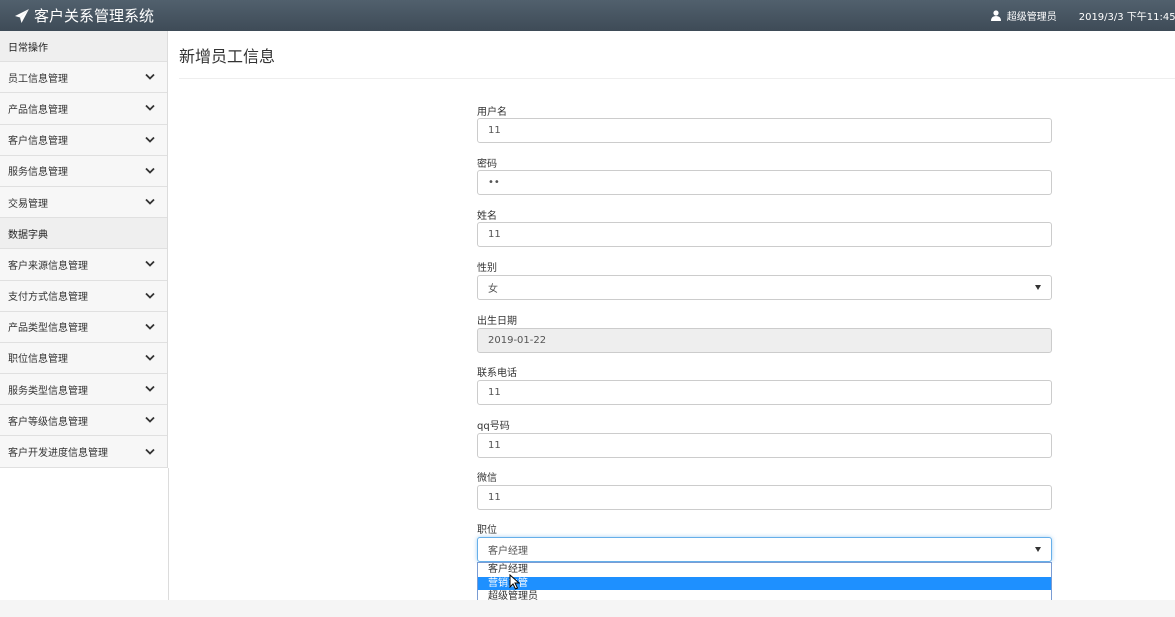  I want to click on username-label: 用户名, so click(492, 112).